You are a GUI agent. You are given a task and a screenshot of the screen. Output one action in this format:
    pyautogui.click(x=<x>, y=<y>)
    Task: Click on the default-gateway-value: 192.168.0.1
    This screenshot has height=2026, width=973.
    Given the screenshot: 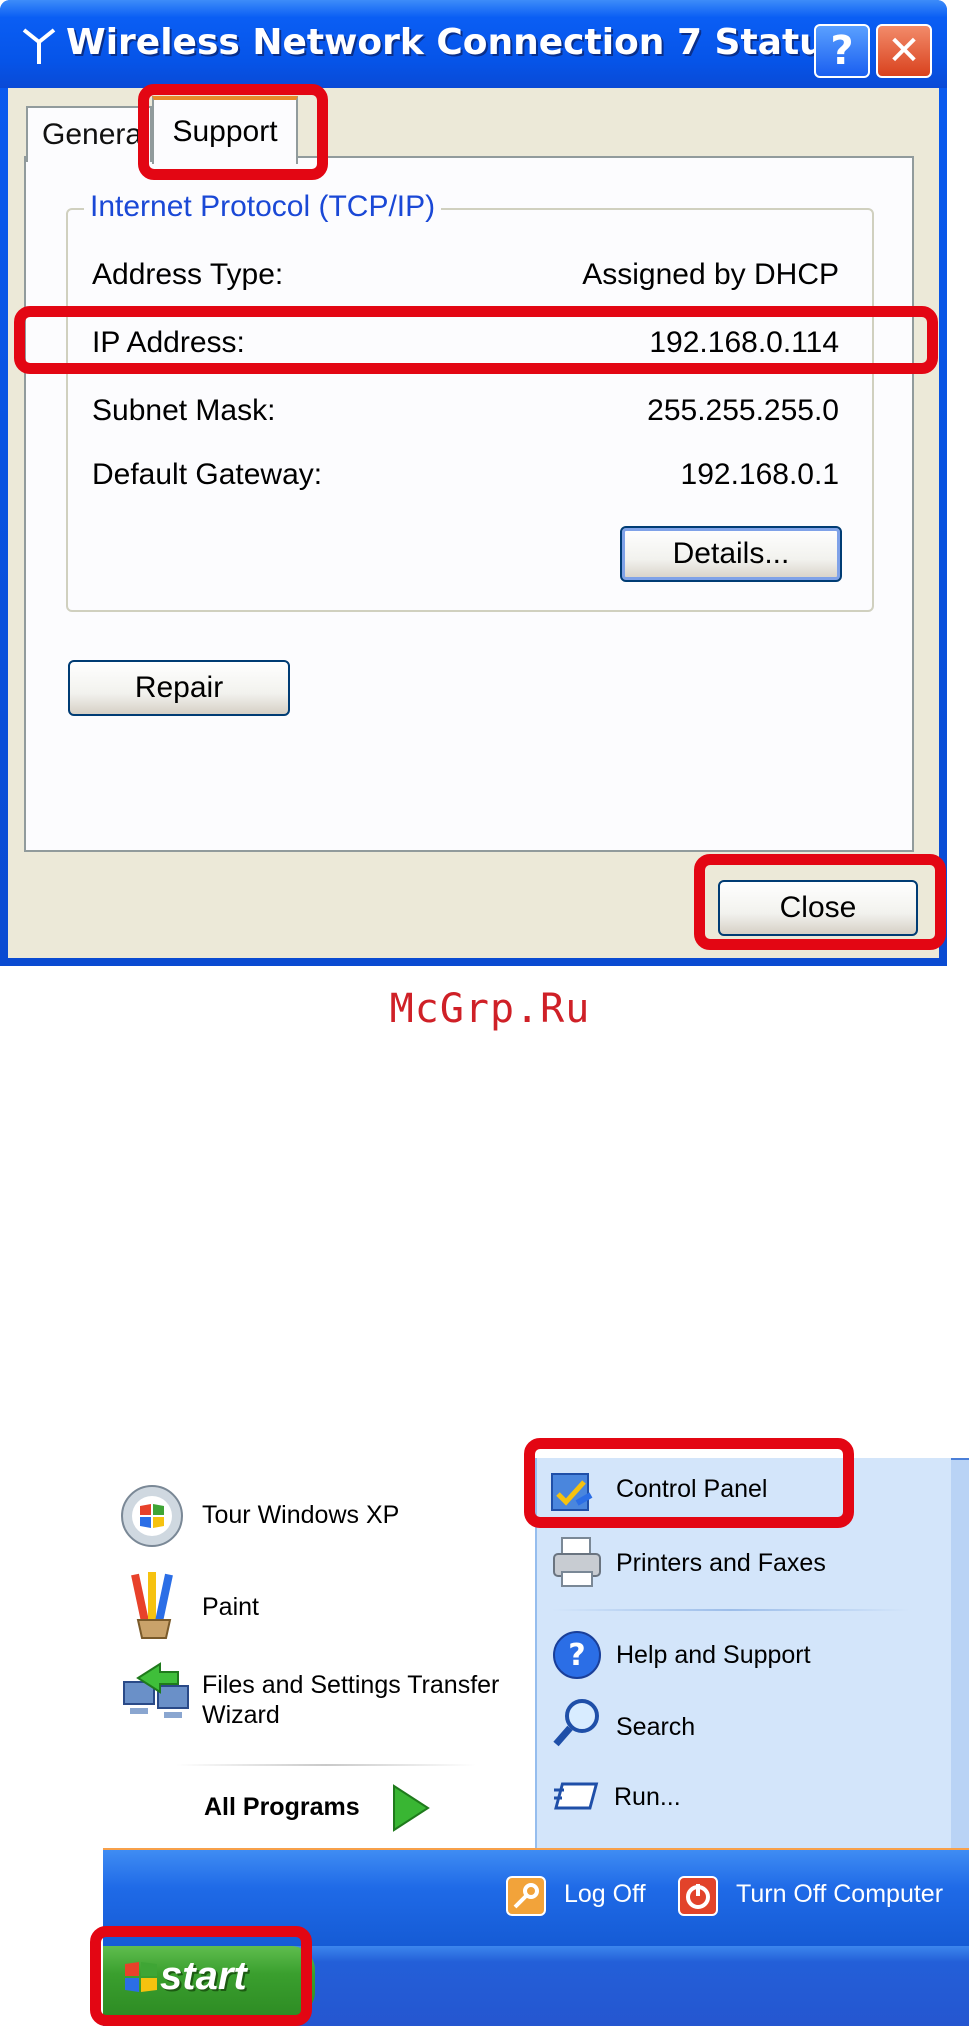 What is the action you would take?
    pyautogui.click(x=759, y=474)
    